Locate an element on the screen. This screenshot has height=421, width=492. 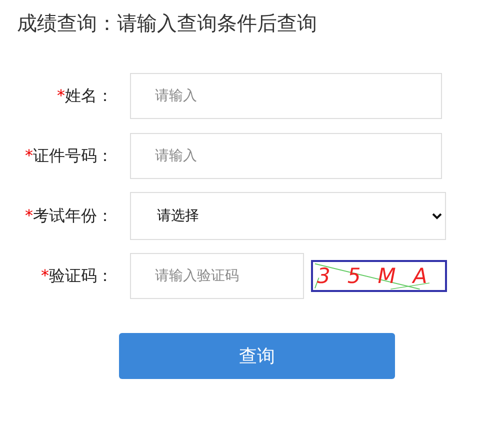
field-label: 考试年份： is located at coordinates (73, 215).